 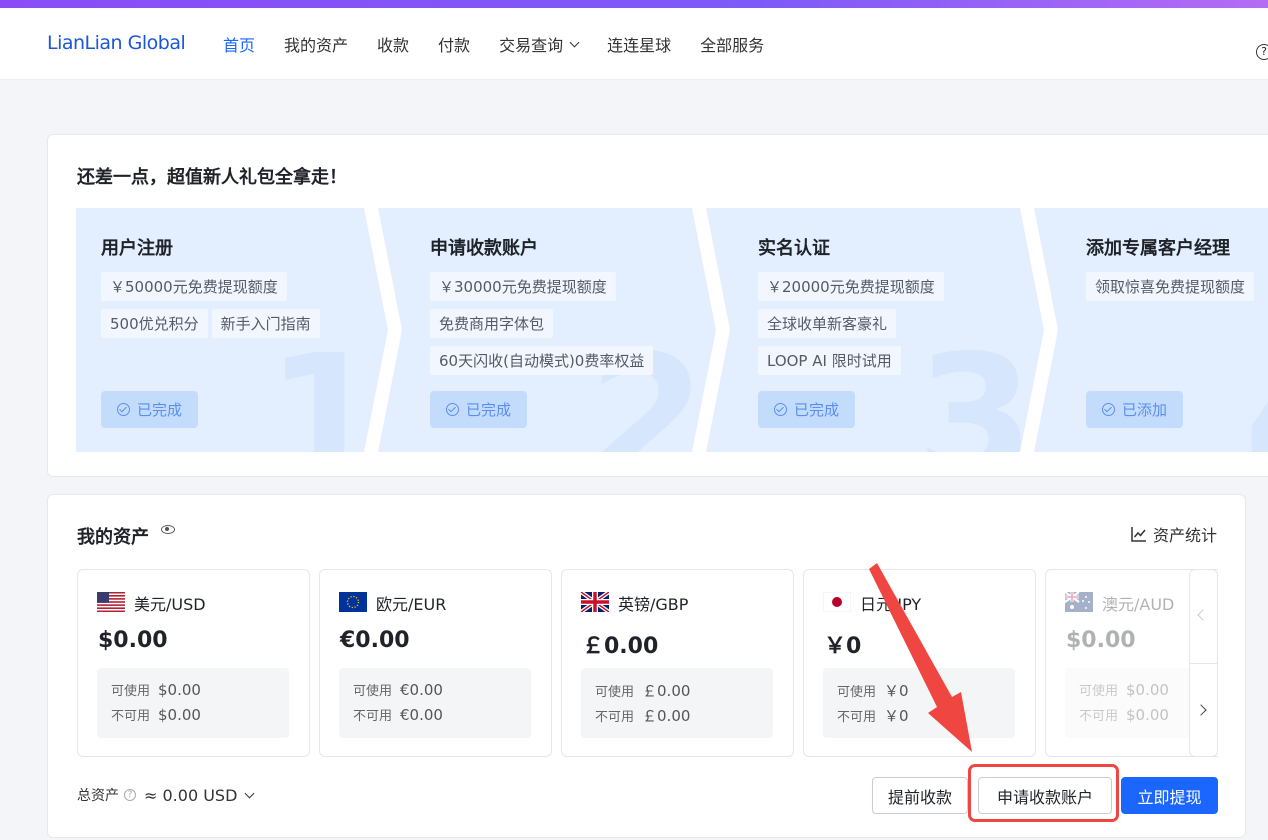 I want to click on nav-item-receive: 收款, so click(x=393, y=44).